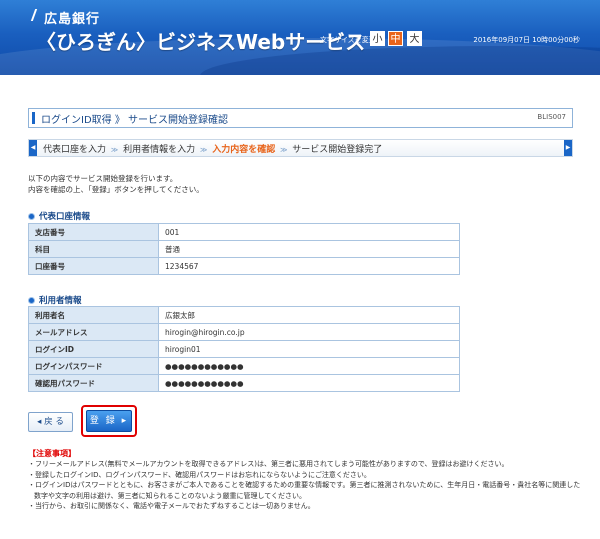 Image resolution: width=600 pixels, height=539 pixels. Describe the element at coordinates (568, 148) in the screenshot. I see `step-right-arrow-icon: ▶` at that location.